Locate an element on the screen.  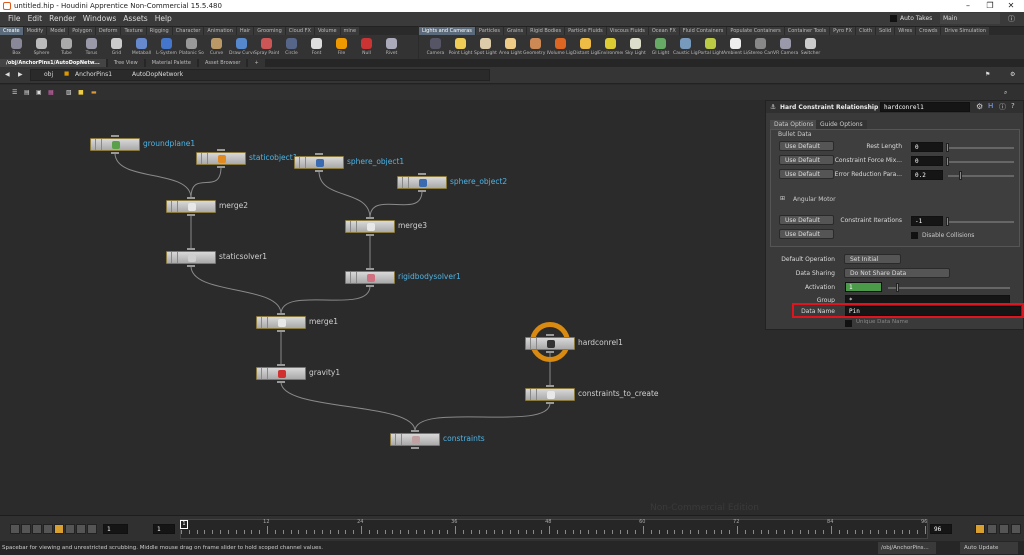
wire-staticsolver1-to-merge1 is located at coordinates (236, 290).